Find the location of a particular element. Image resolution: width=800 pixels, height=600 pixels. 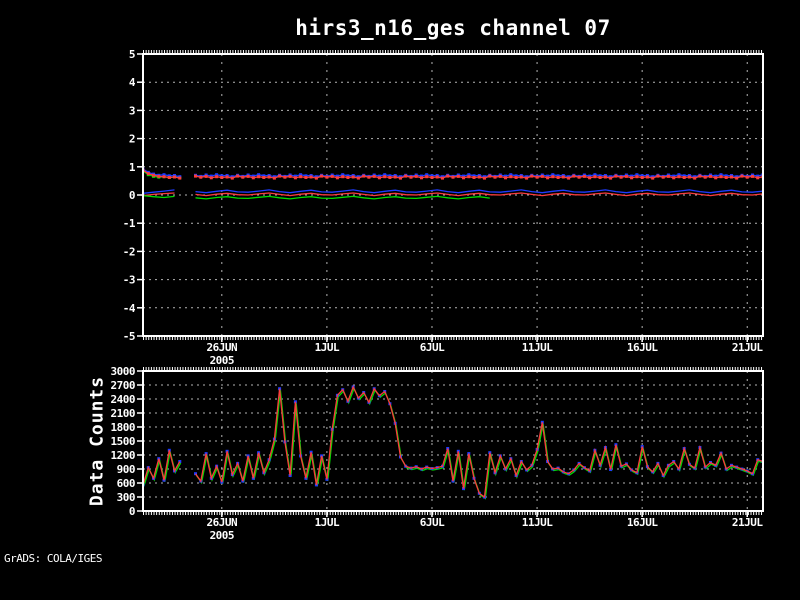

data-counts-series is located at coordinates (453, 442).